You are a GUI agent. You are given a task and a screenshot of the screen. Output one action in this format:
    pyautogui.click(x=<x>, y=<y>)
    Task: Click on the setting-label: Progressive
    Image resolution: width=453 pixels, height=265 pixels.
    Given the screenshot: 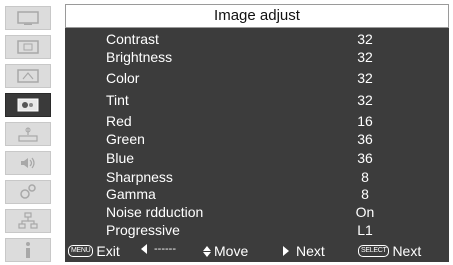 What is the action you would take?
    pyautogui.click(x=143, y=230)
    